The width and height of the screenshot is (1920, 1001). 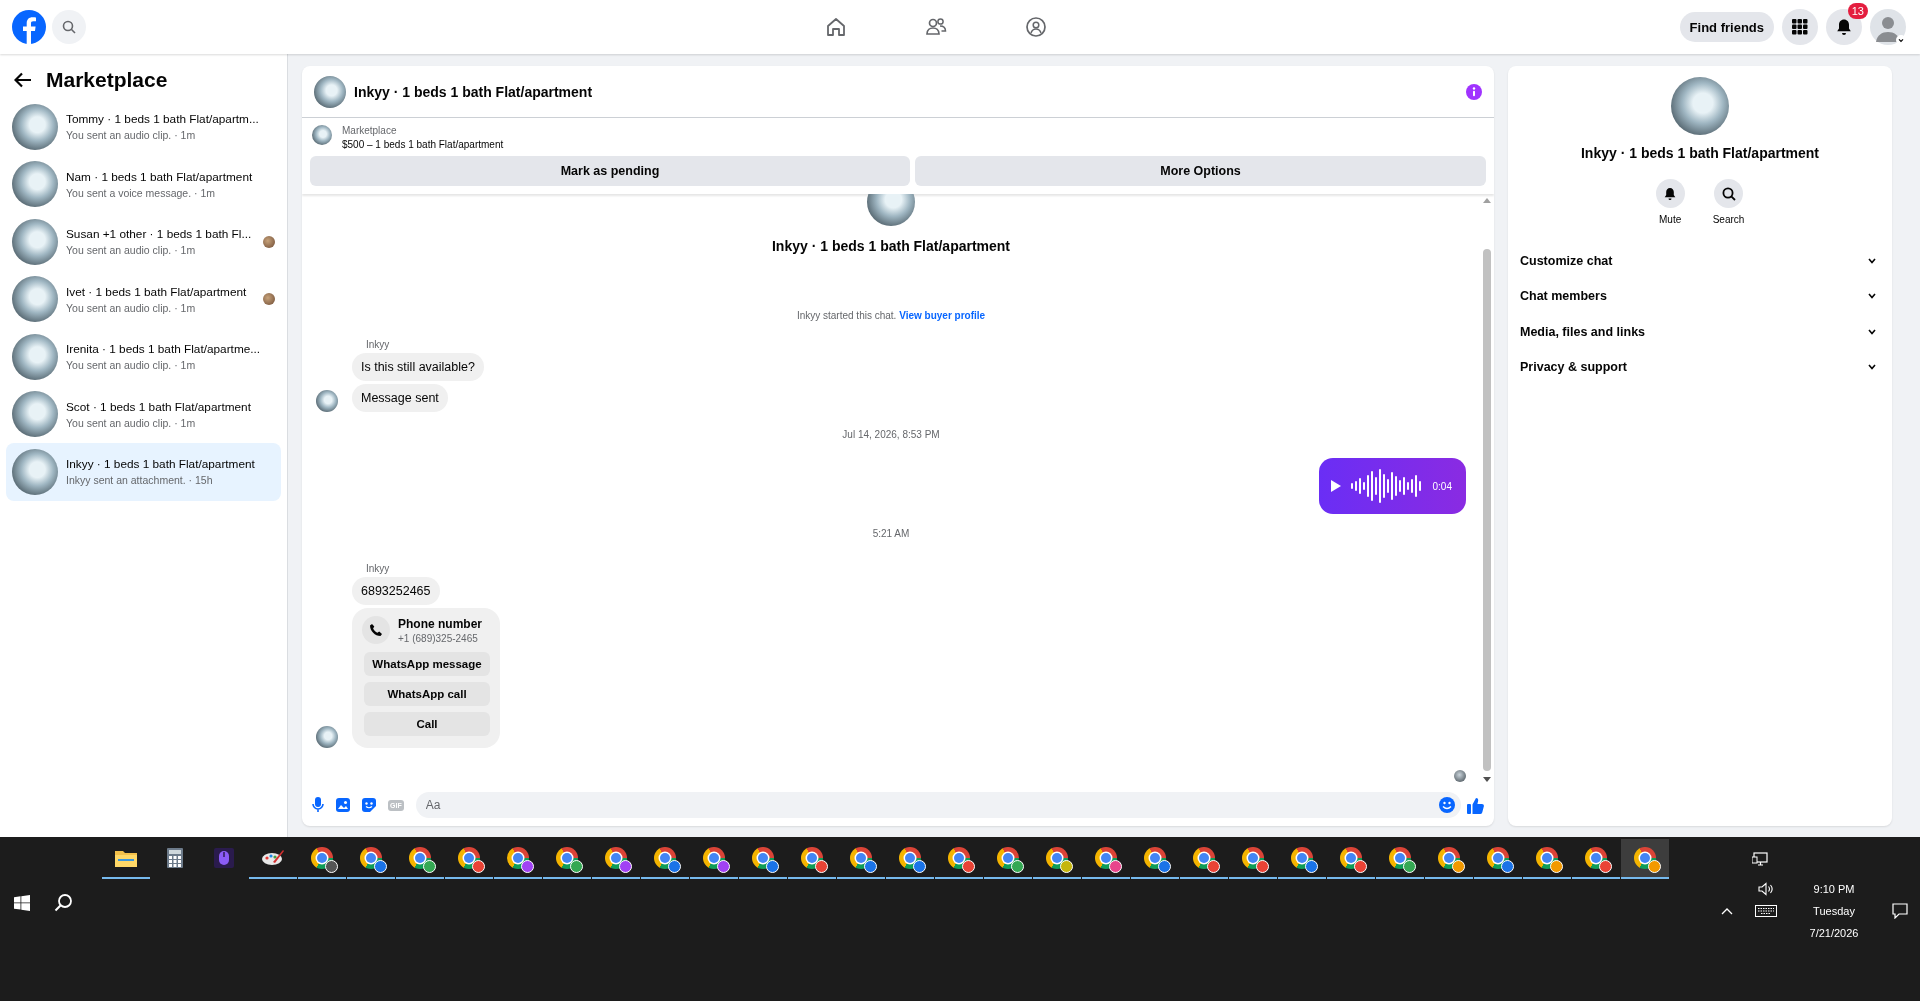 What do you see at coordinates (400, 398) in the screenshot?
I see `message-bubble: Message sent` at bounding box center [400, 398].